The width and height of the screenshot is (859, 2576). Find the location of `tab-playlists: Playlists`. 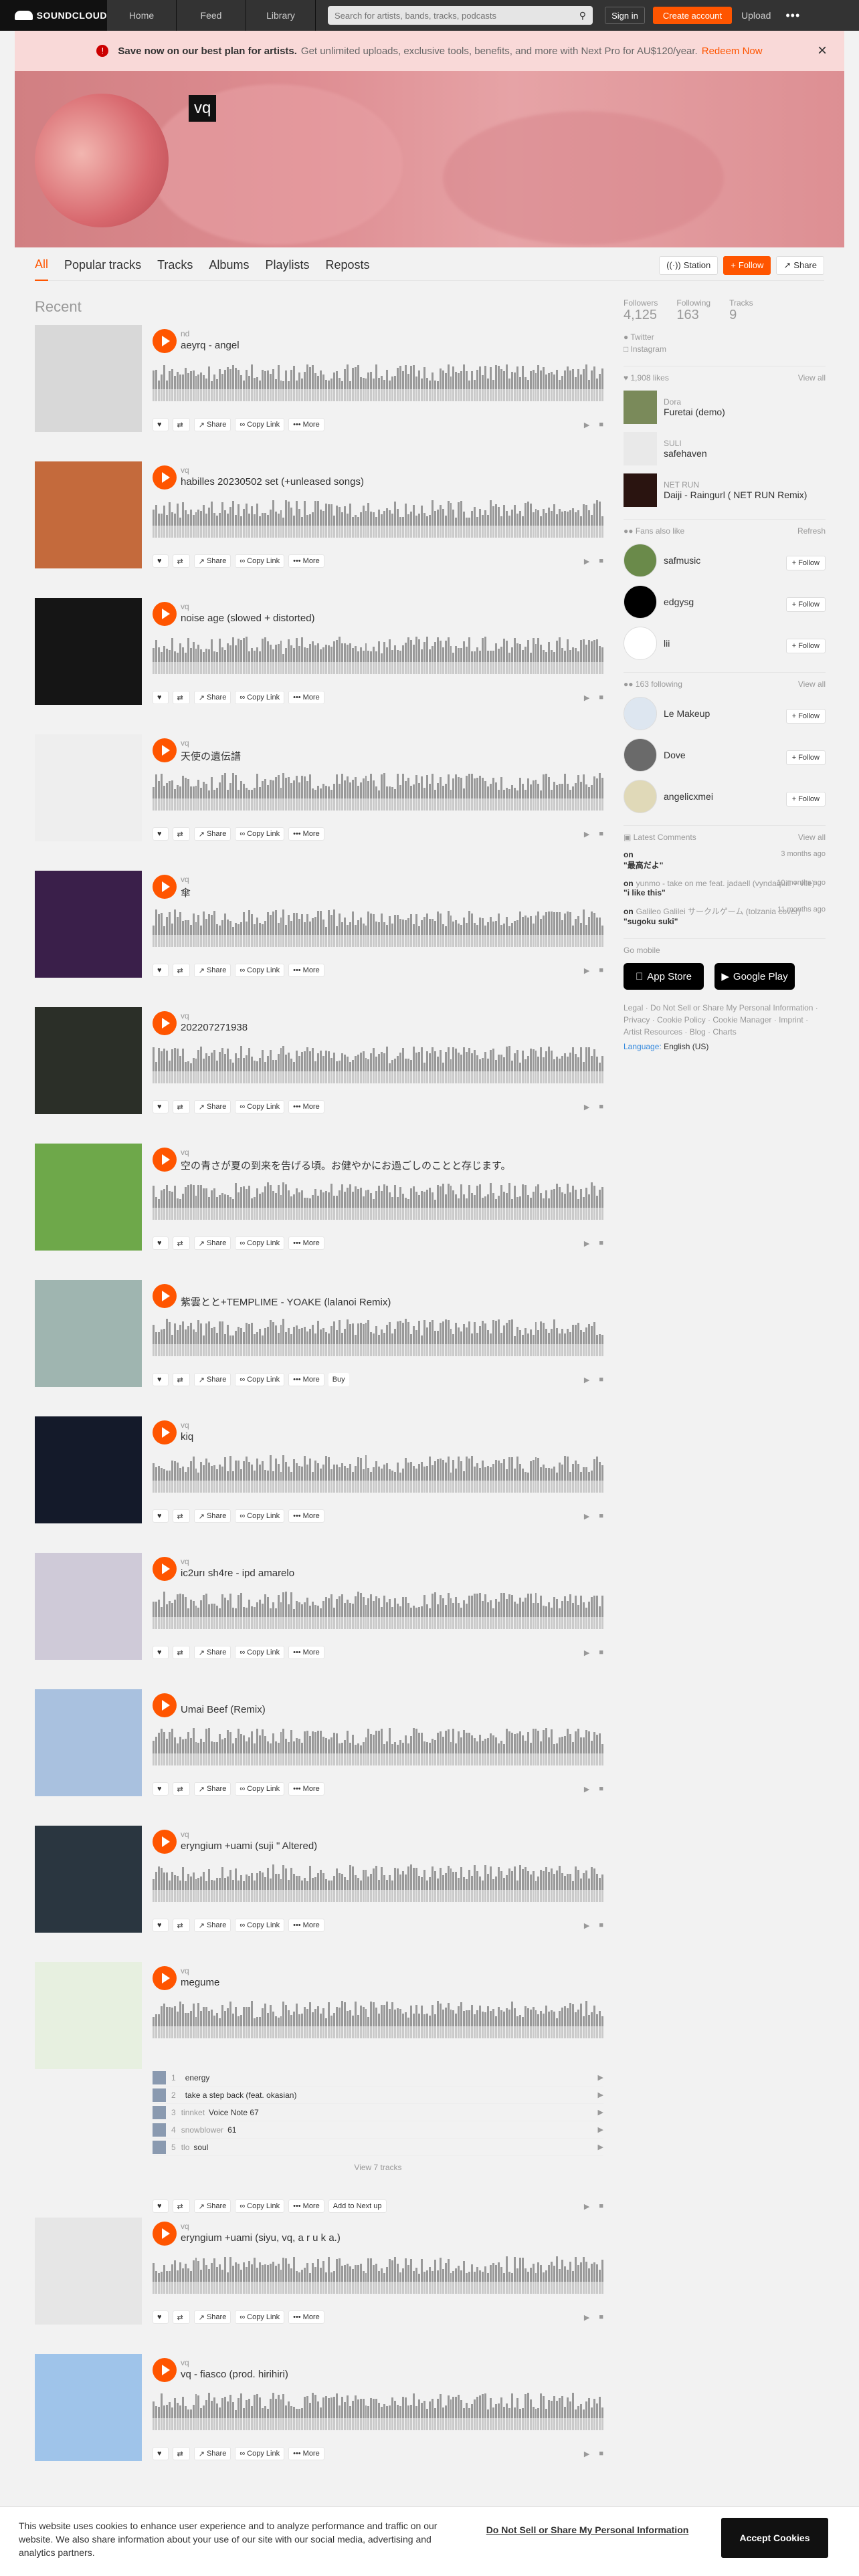

tab-playlists: Playlists is located at coordinates (287, 265).